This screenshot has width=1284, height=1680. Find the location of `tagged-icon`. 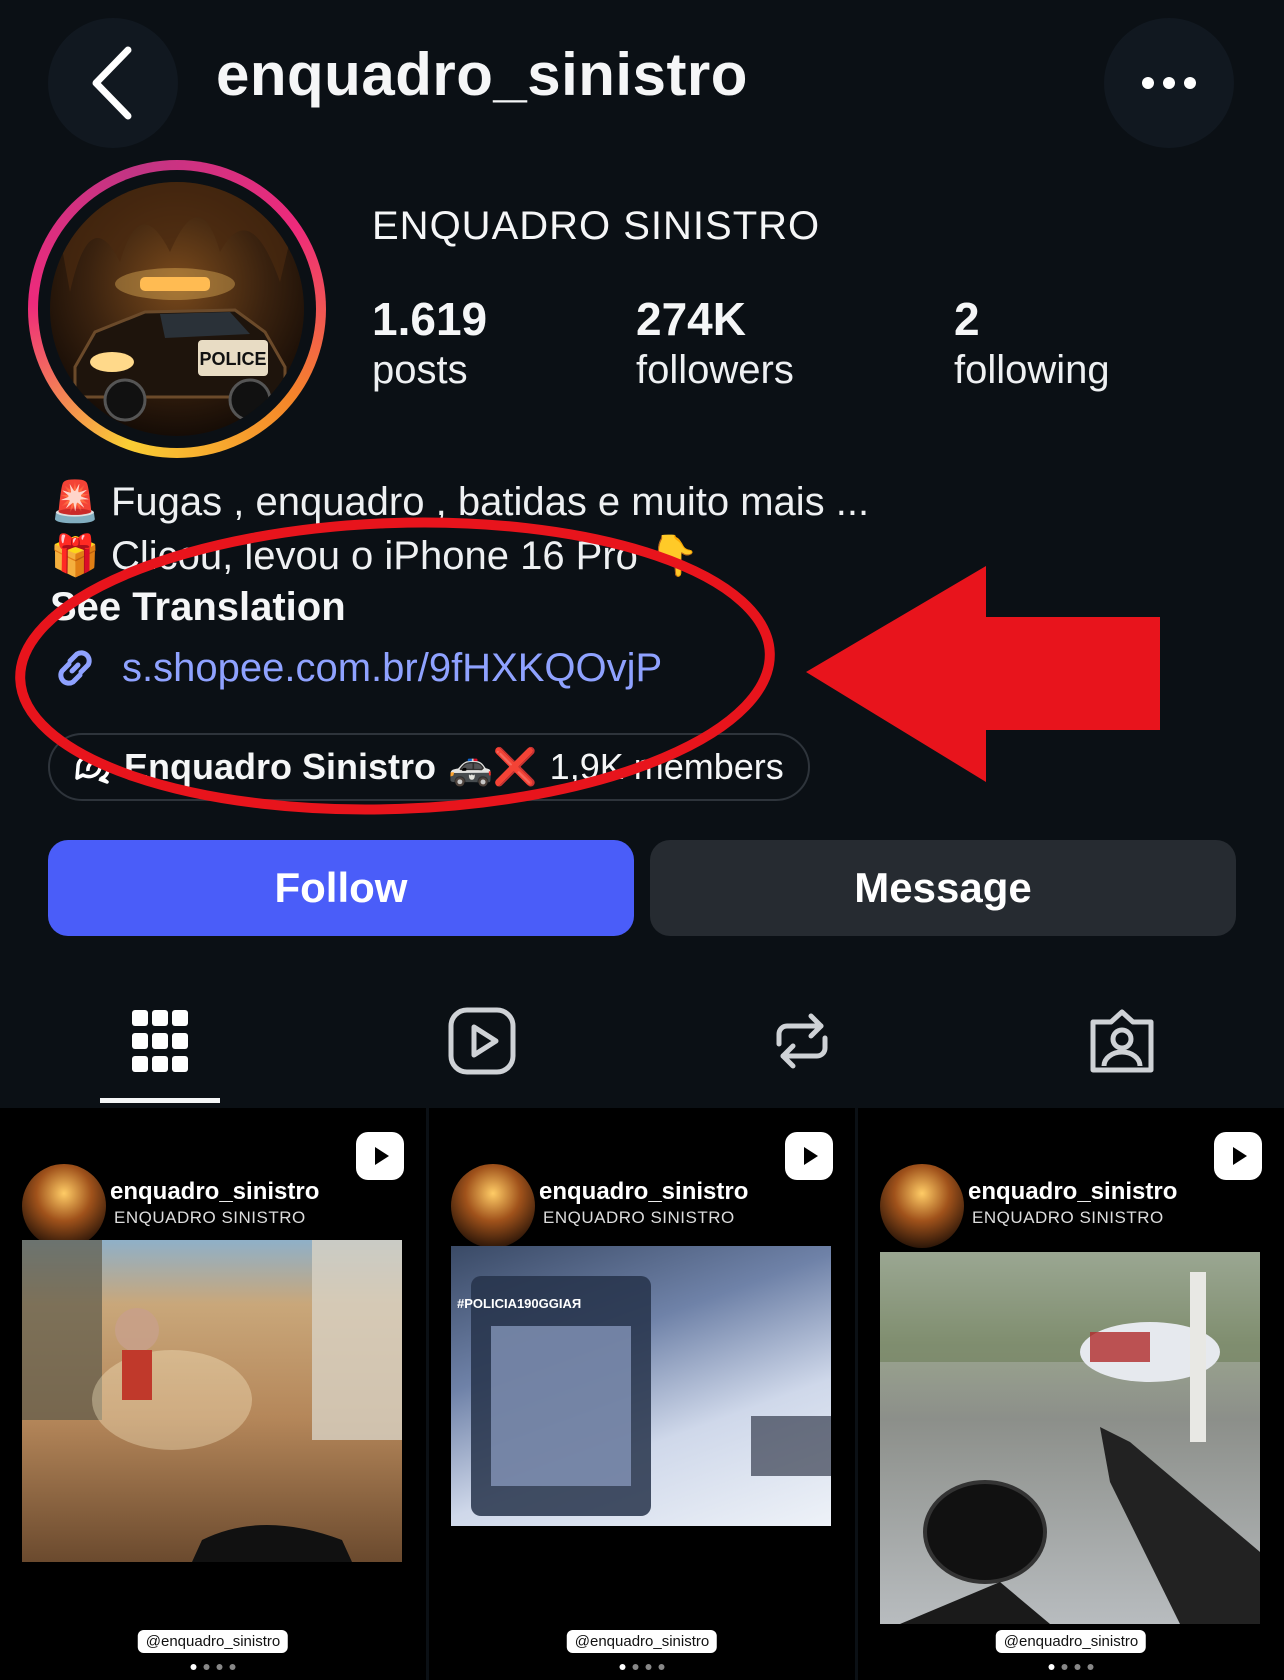

tagged-icon is located at coordinates (1122, 1041).